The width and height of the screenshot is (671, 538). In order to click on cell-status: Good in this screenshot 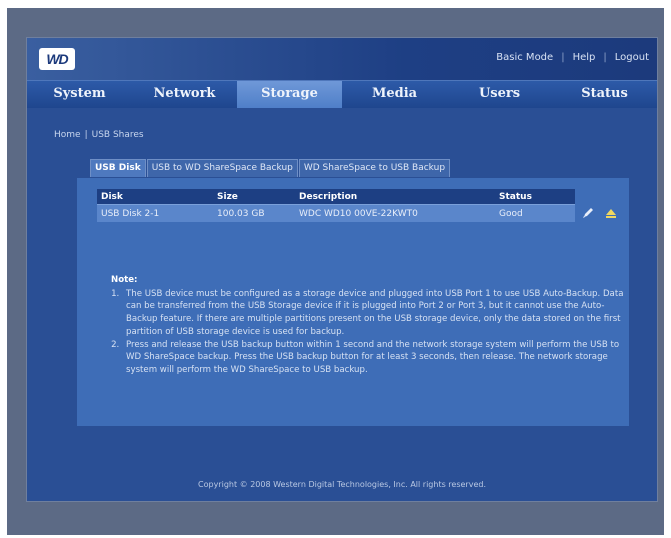, I will do `click(535, 213)`.